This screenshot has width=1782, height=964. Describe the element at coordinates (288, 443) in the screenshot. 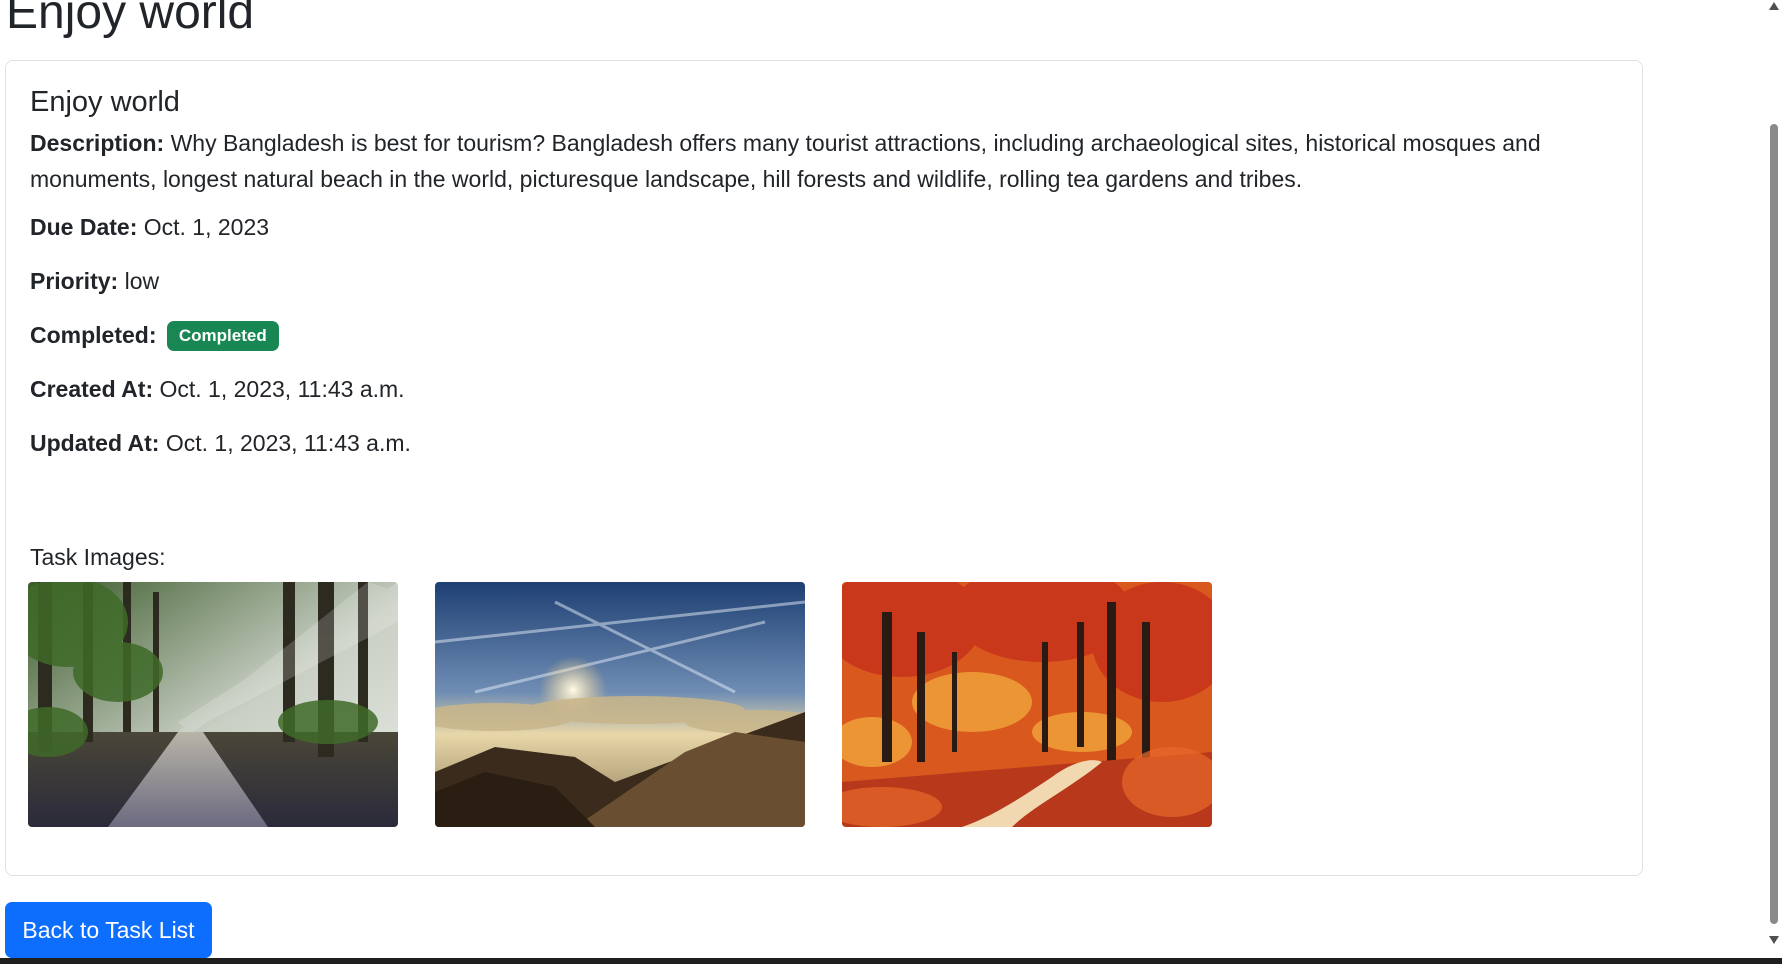

I see `updated-at-value: Oct. 1, 2023, 11:43 a.m.` at that location.